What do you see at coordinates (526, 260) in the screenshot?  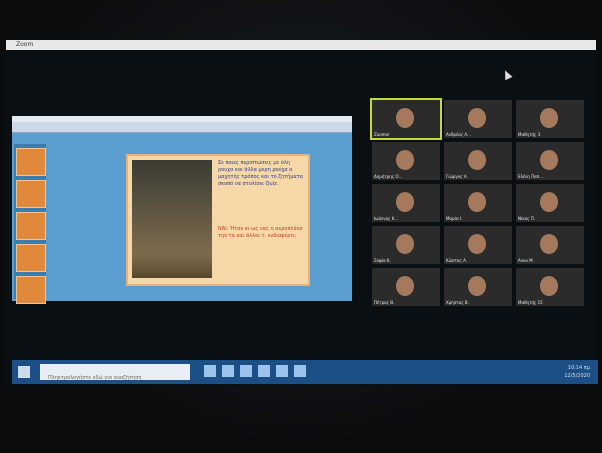 I see `participant-name: Αννα Μ.` at bounding box center [526, 260].